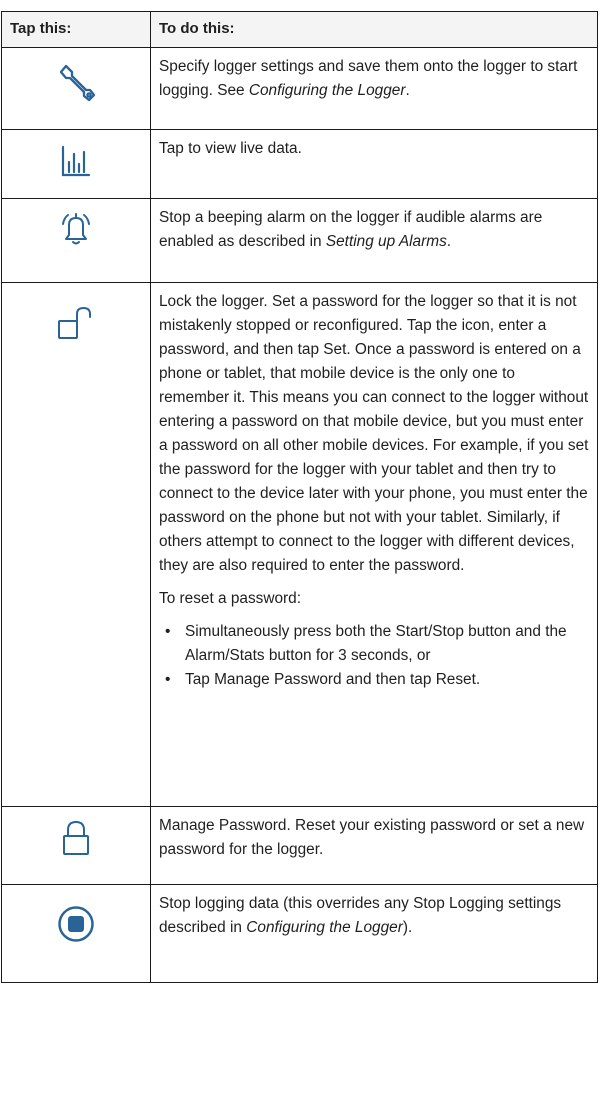 The width and height of the screenshot is (607, 1112). What do you see at coordinates (377, 680) in the screenshot?
I see `list-item: Tap Manage Password and then tap Reset.` at bounding box center [377, 680].